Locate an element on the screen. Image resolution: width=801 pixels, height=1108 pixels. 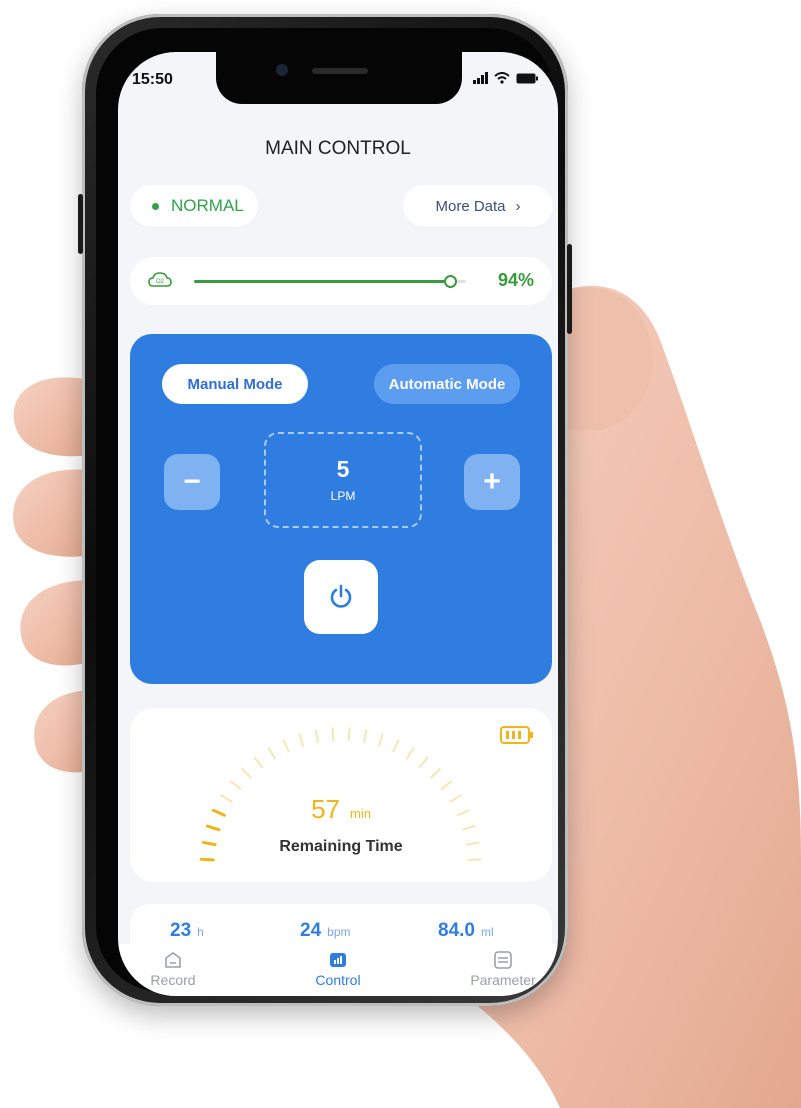
chart-icon is located at coordinates (338, 960).